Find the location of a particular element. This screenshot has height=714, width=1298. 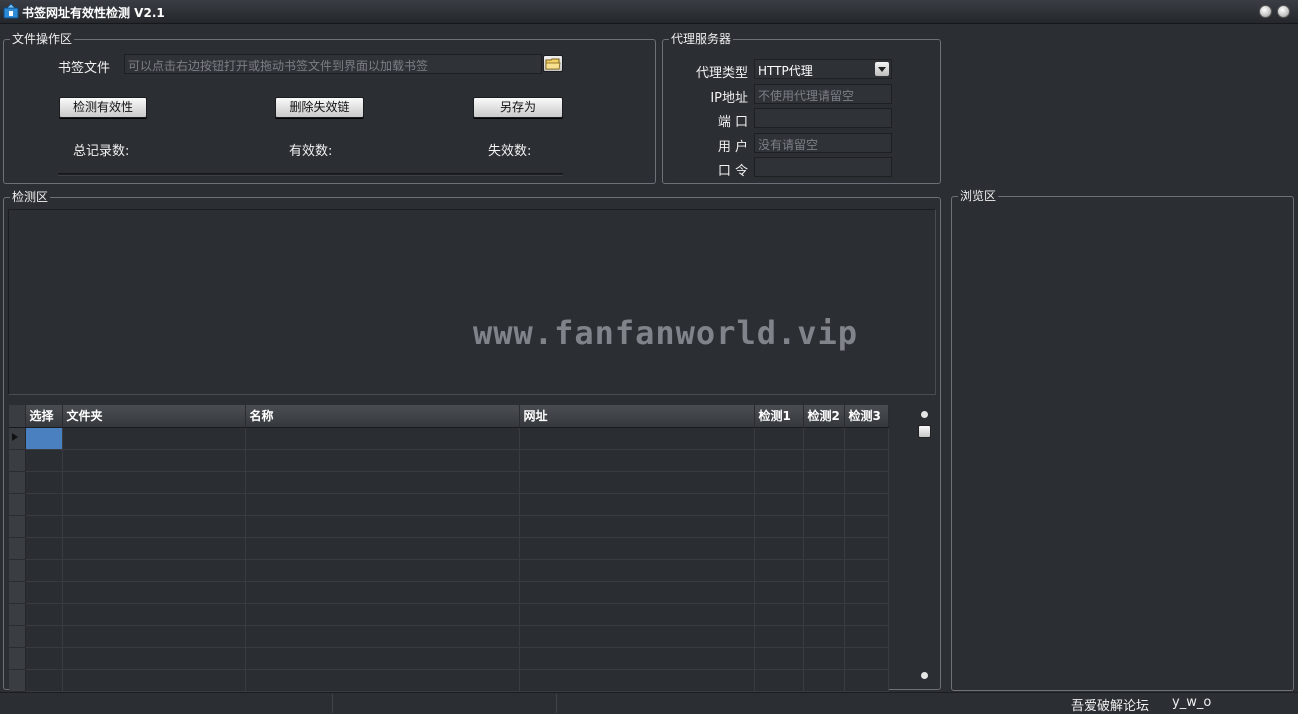

scroll-thumb is located at coordinates (924, 431).